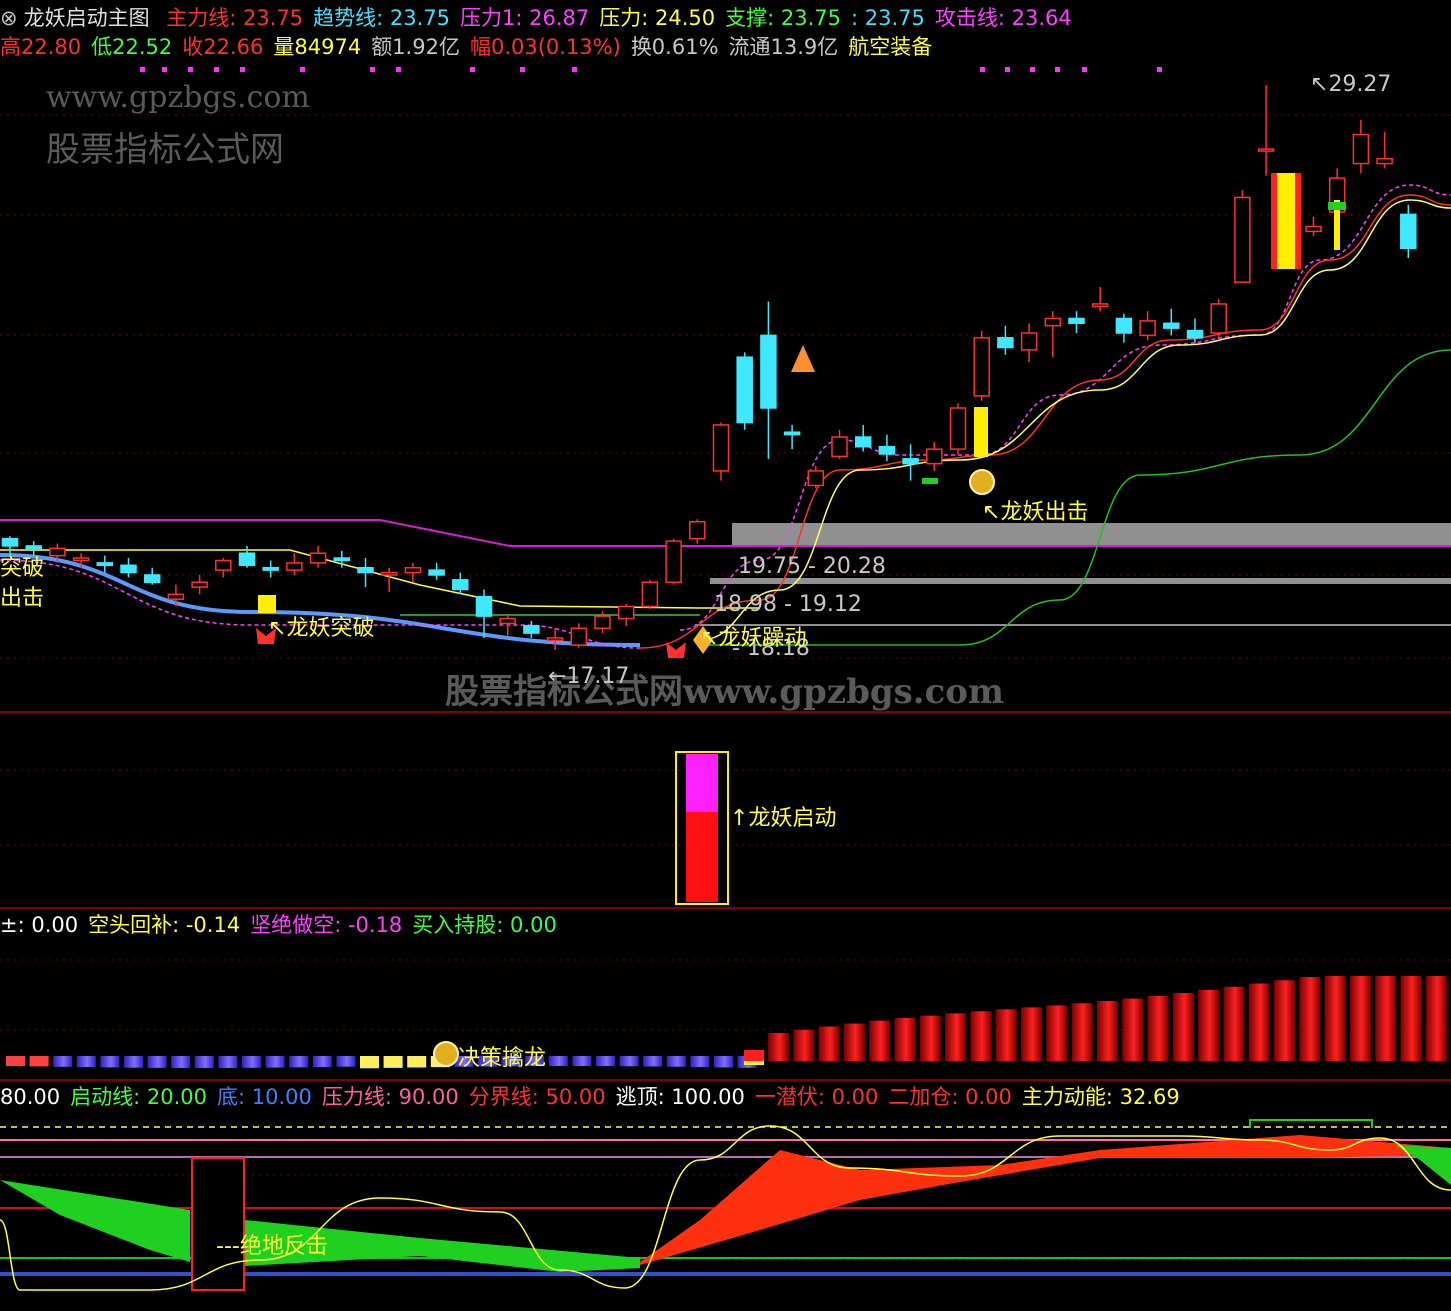 The height and width of the screenshot is (1311, 1451). What do you see at coordinates (754, 1056) in the screenshot?
I see `histogram-bar-transition` at bounding box center [754, 1056].